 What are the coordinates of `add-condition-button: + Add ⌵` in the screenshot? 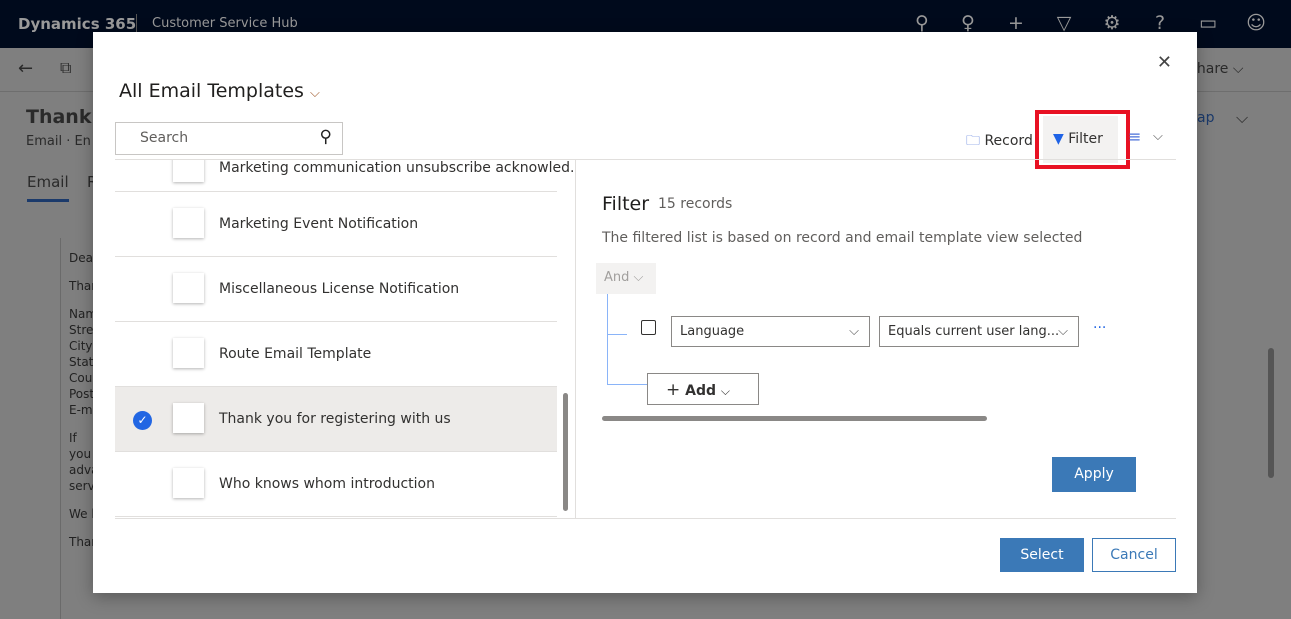 It's located at (703, 389).